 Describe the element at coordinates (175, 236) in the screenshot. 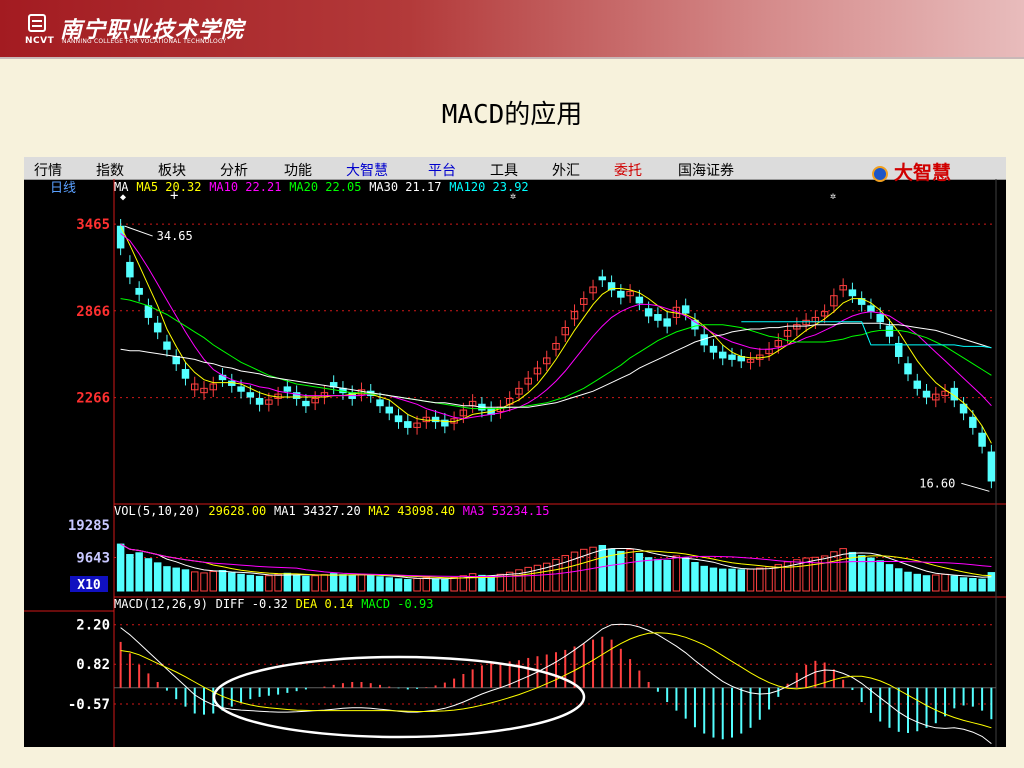

I see `high-label: 34.65` at that location.